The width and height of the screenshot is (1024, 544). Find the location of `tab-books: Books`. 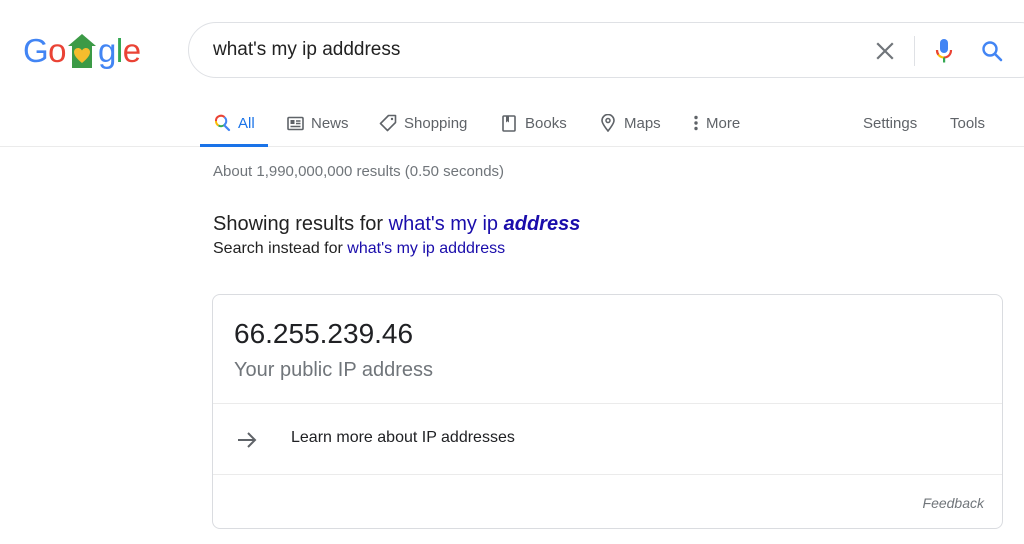

tab-books: Books is located at coordinates (533, 123).